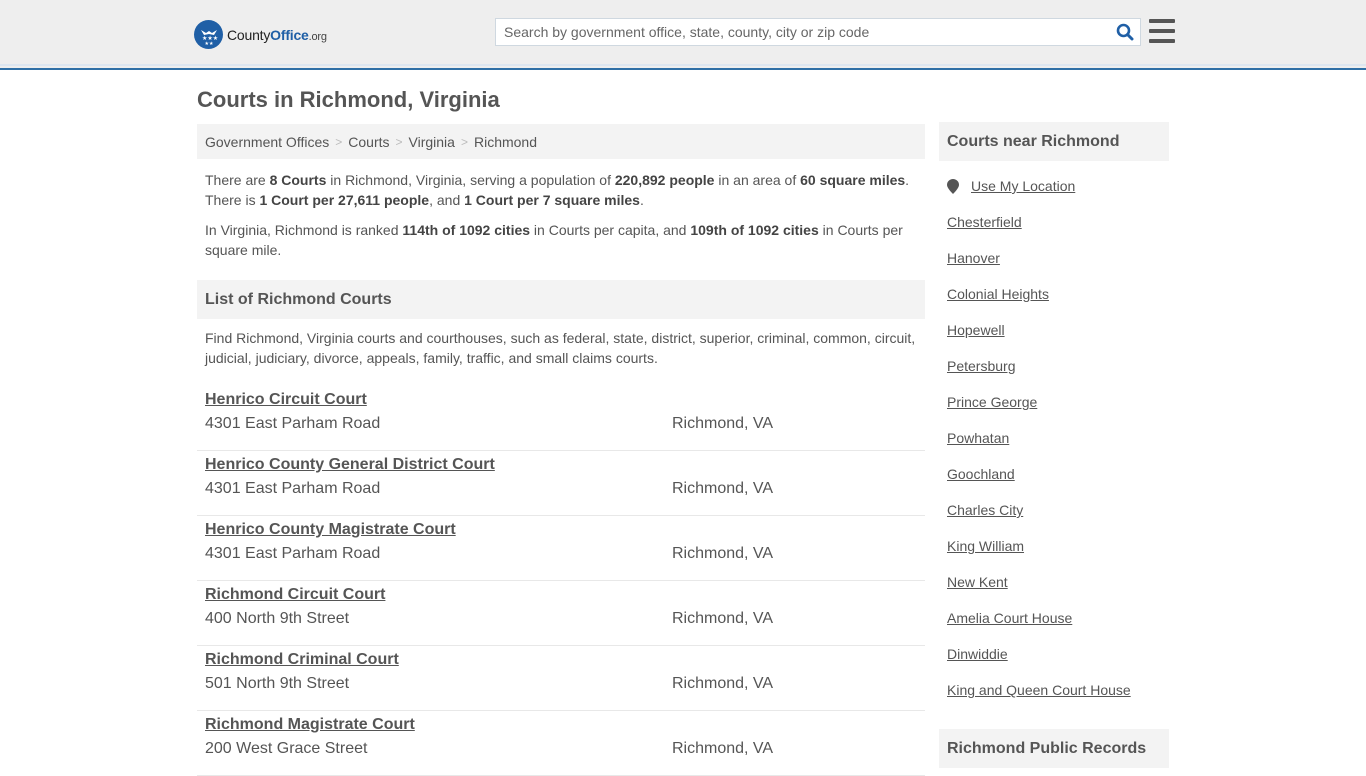 The image size is (1366, 776). What do you see at coordinates (330, 530) in the screenshot?
I see `court-name-link: Henrico County Magistrate Court` at bounding box center [330, 530].